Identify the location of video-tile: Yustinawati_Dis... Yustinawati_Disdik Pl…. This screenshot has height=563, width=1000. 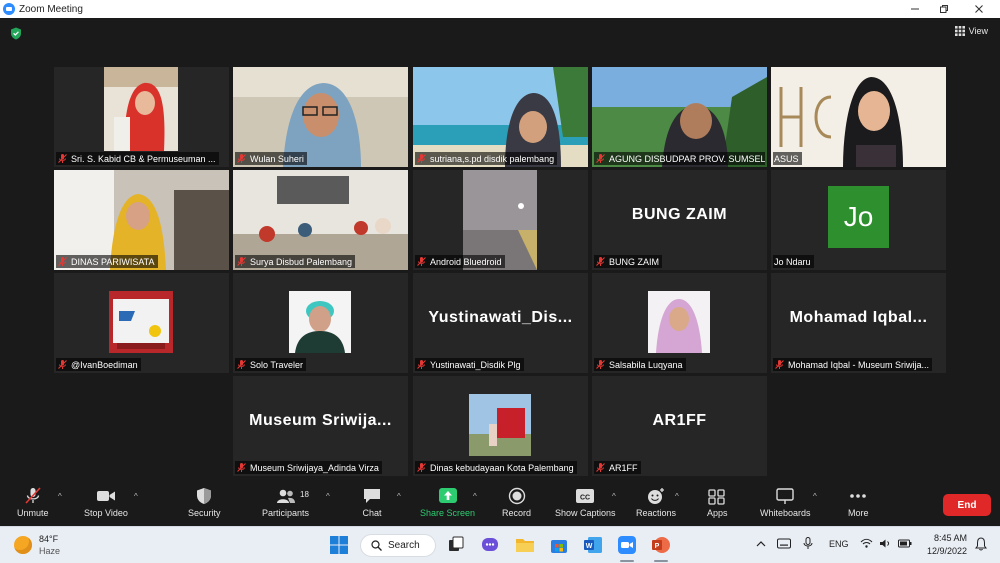
(500, 323).